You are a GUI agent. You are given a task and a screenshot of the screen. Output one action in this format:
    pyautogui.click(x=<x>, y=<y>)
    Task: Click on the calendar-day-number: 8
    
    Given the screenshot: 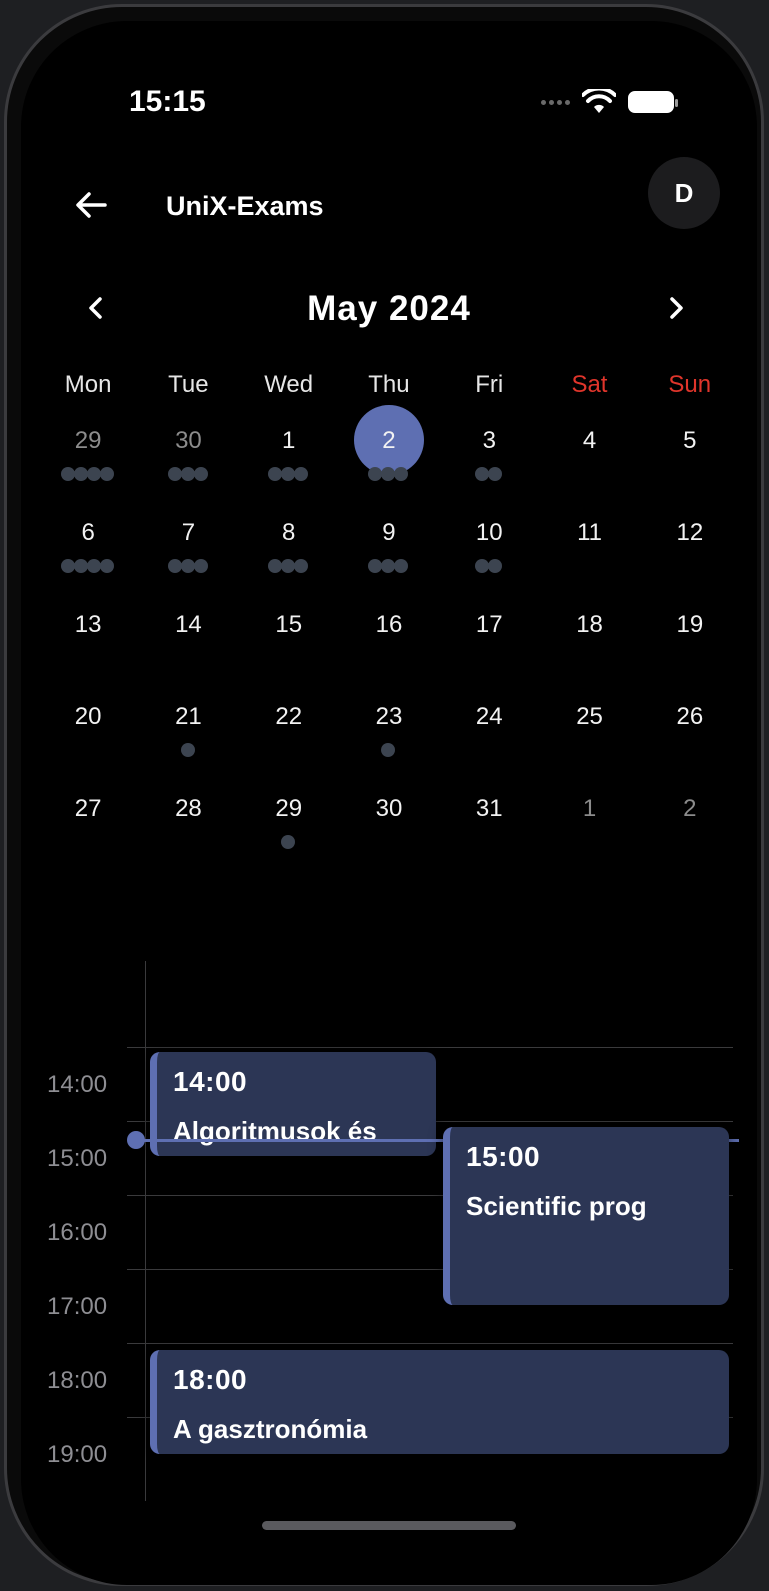 What is the action you would take?
    pyautogui.click(x=289, y=532)
    